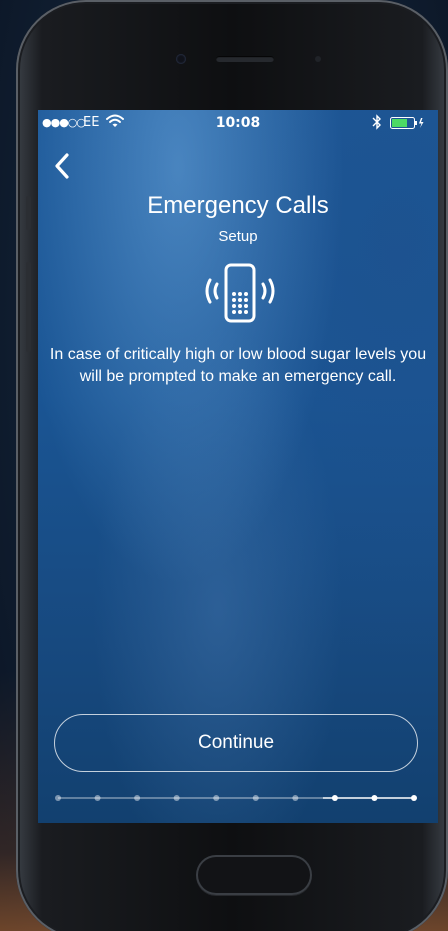  What do you see at coordinates (245, 59) in the screenshot?
I see `earpiece-speaker` at bounding box center [245, 59].